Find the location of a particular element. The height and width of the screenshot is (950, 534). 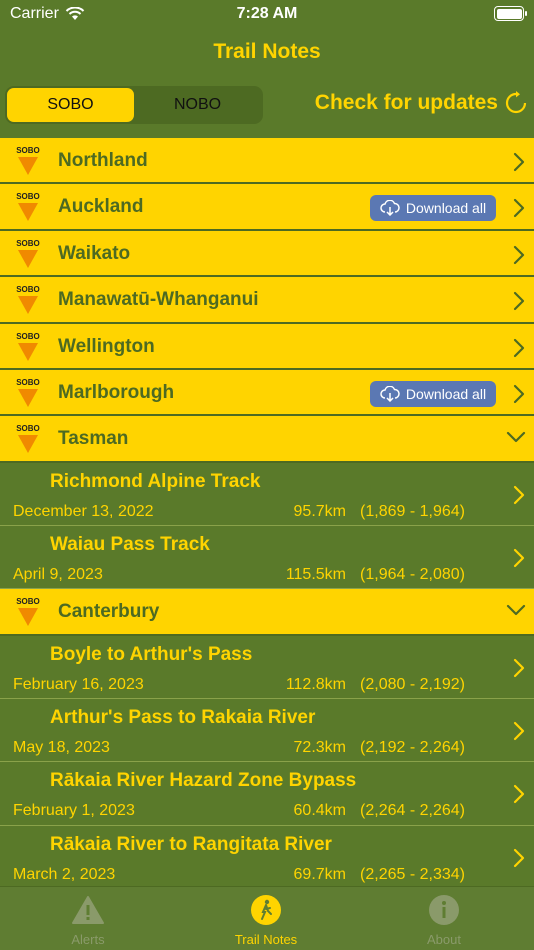

track-range: (2,264 - 2,264) is located at coordinates (412, 811).